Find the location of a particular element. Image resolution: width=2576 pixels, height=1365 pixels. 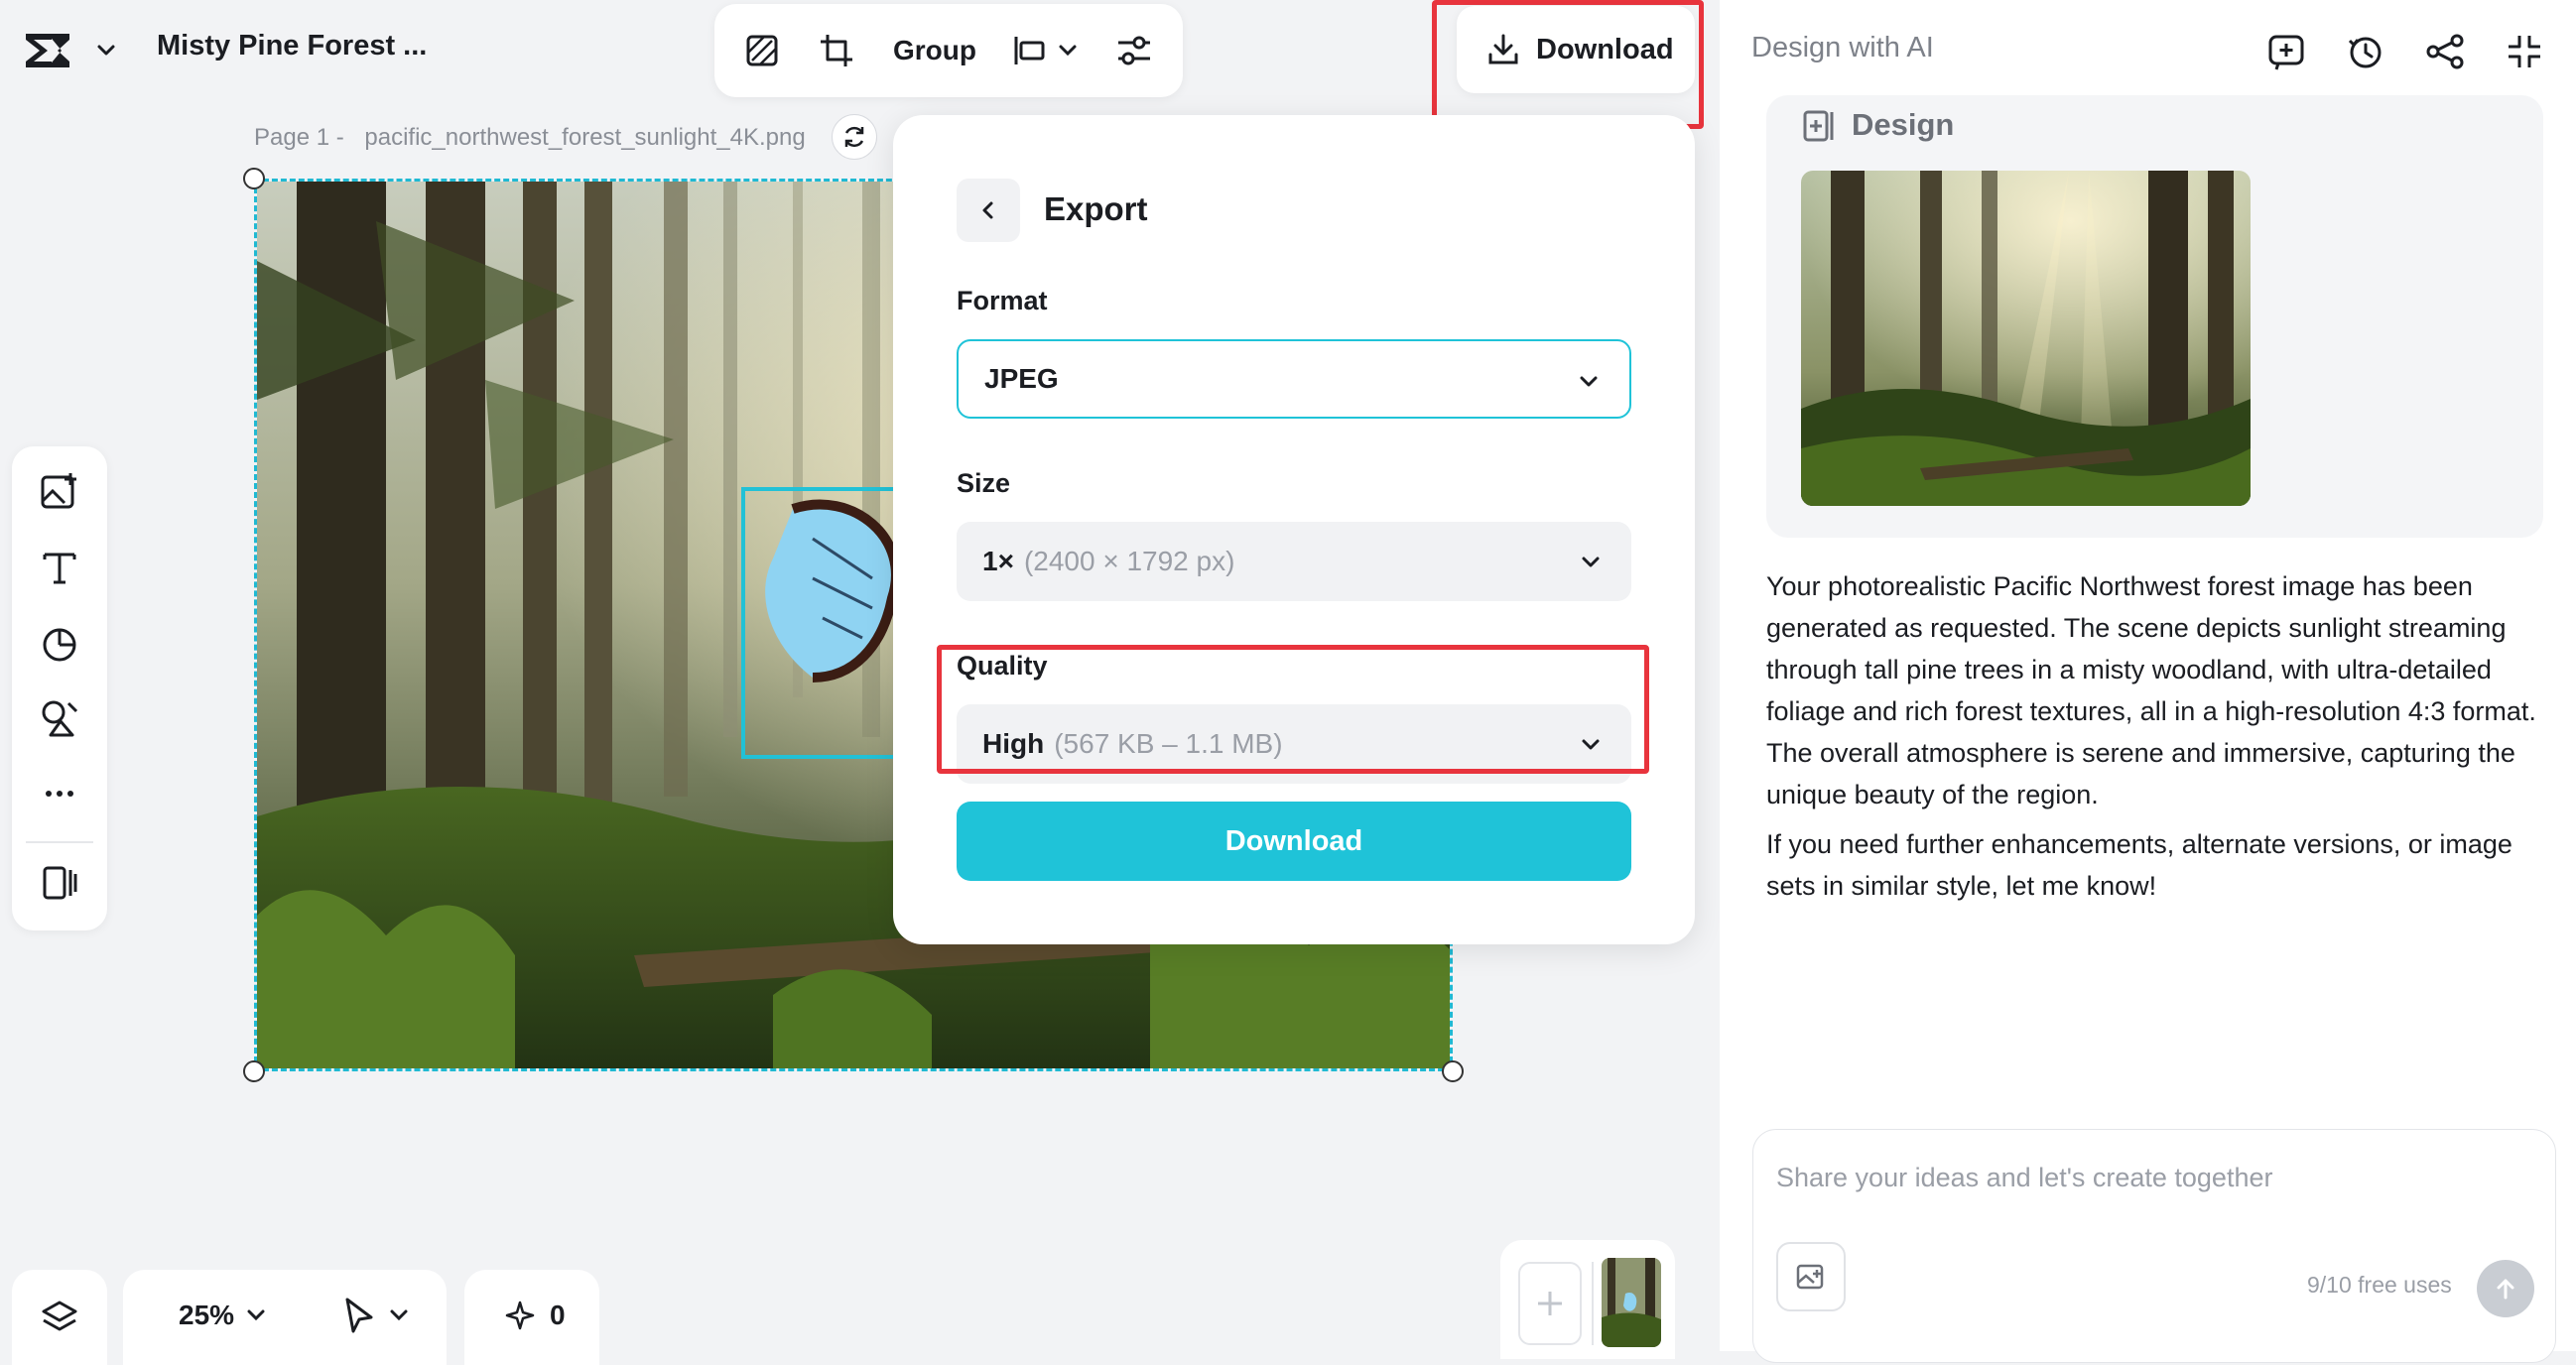

send-button is located at coordinates (2505, 1288).